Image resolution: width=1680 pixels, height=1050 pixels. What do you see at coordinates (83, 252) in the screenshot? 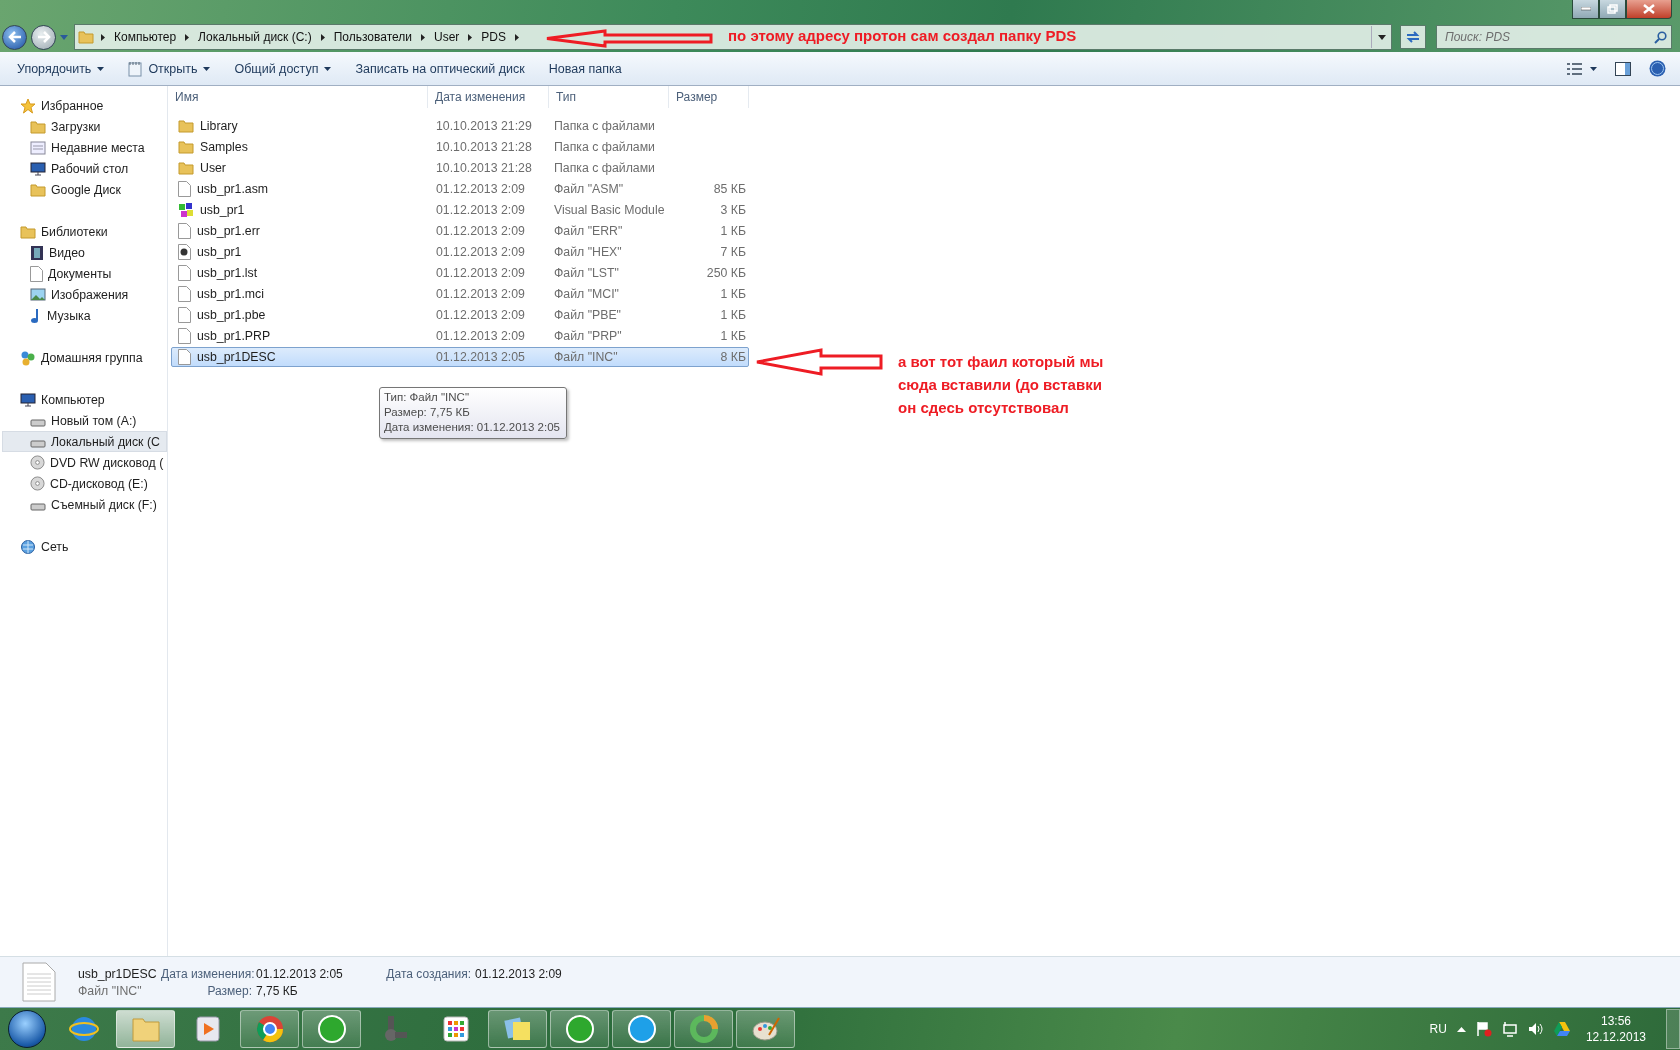
I see `sidebar-item: Видео` at bounding box center [83, 252].